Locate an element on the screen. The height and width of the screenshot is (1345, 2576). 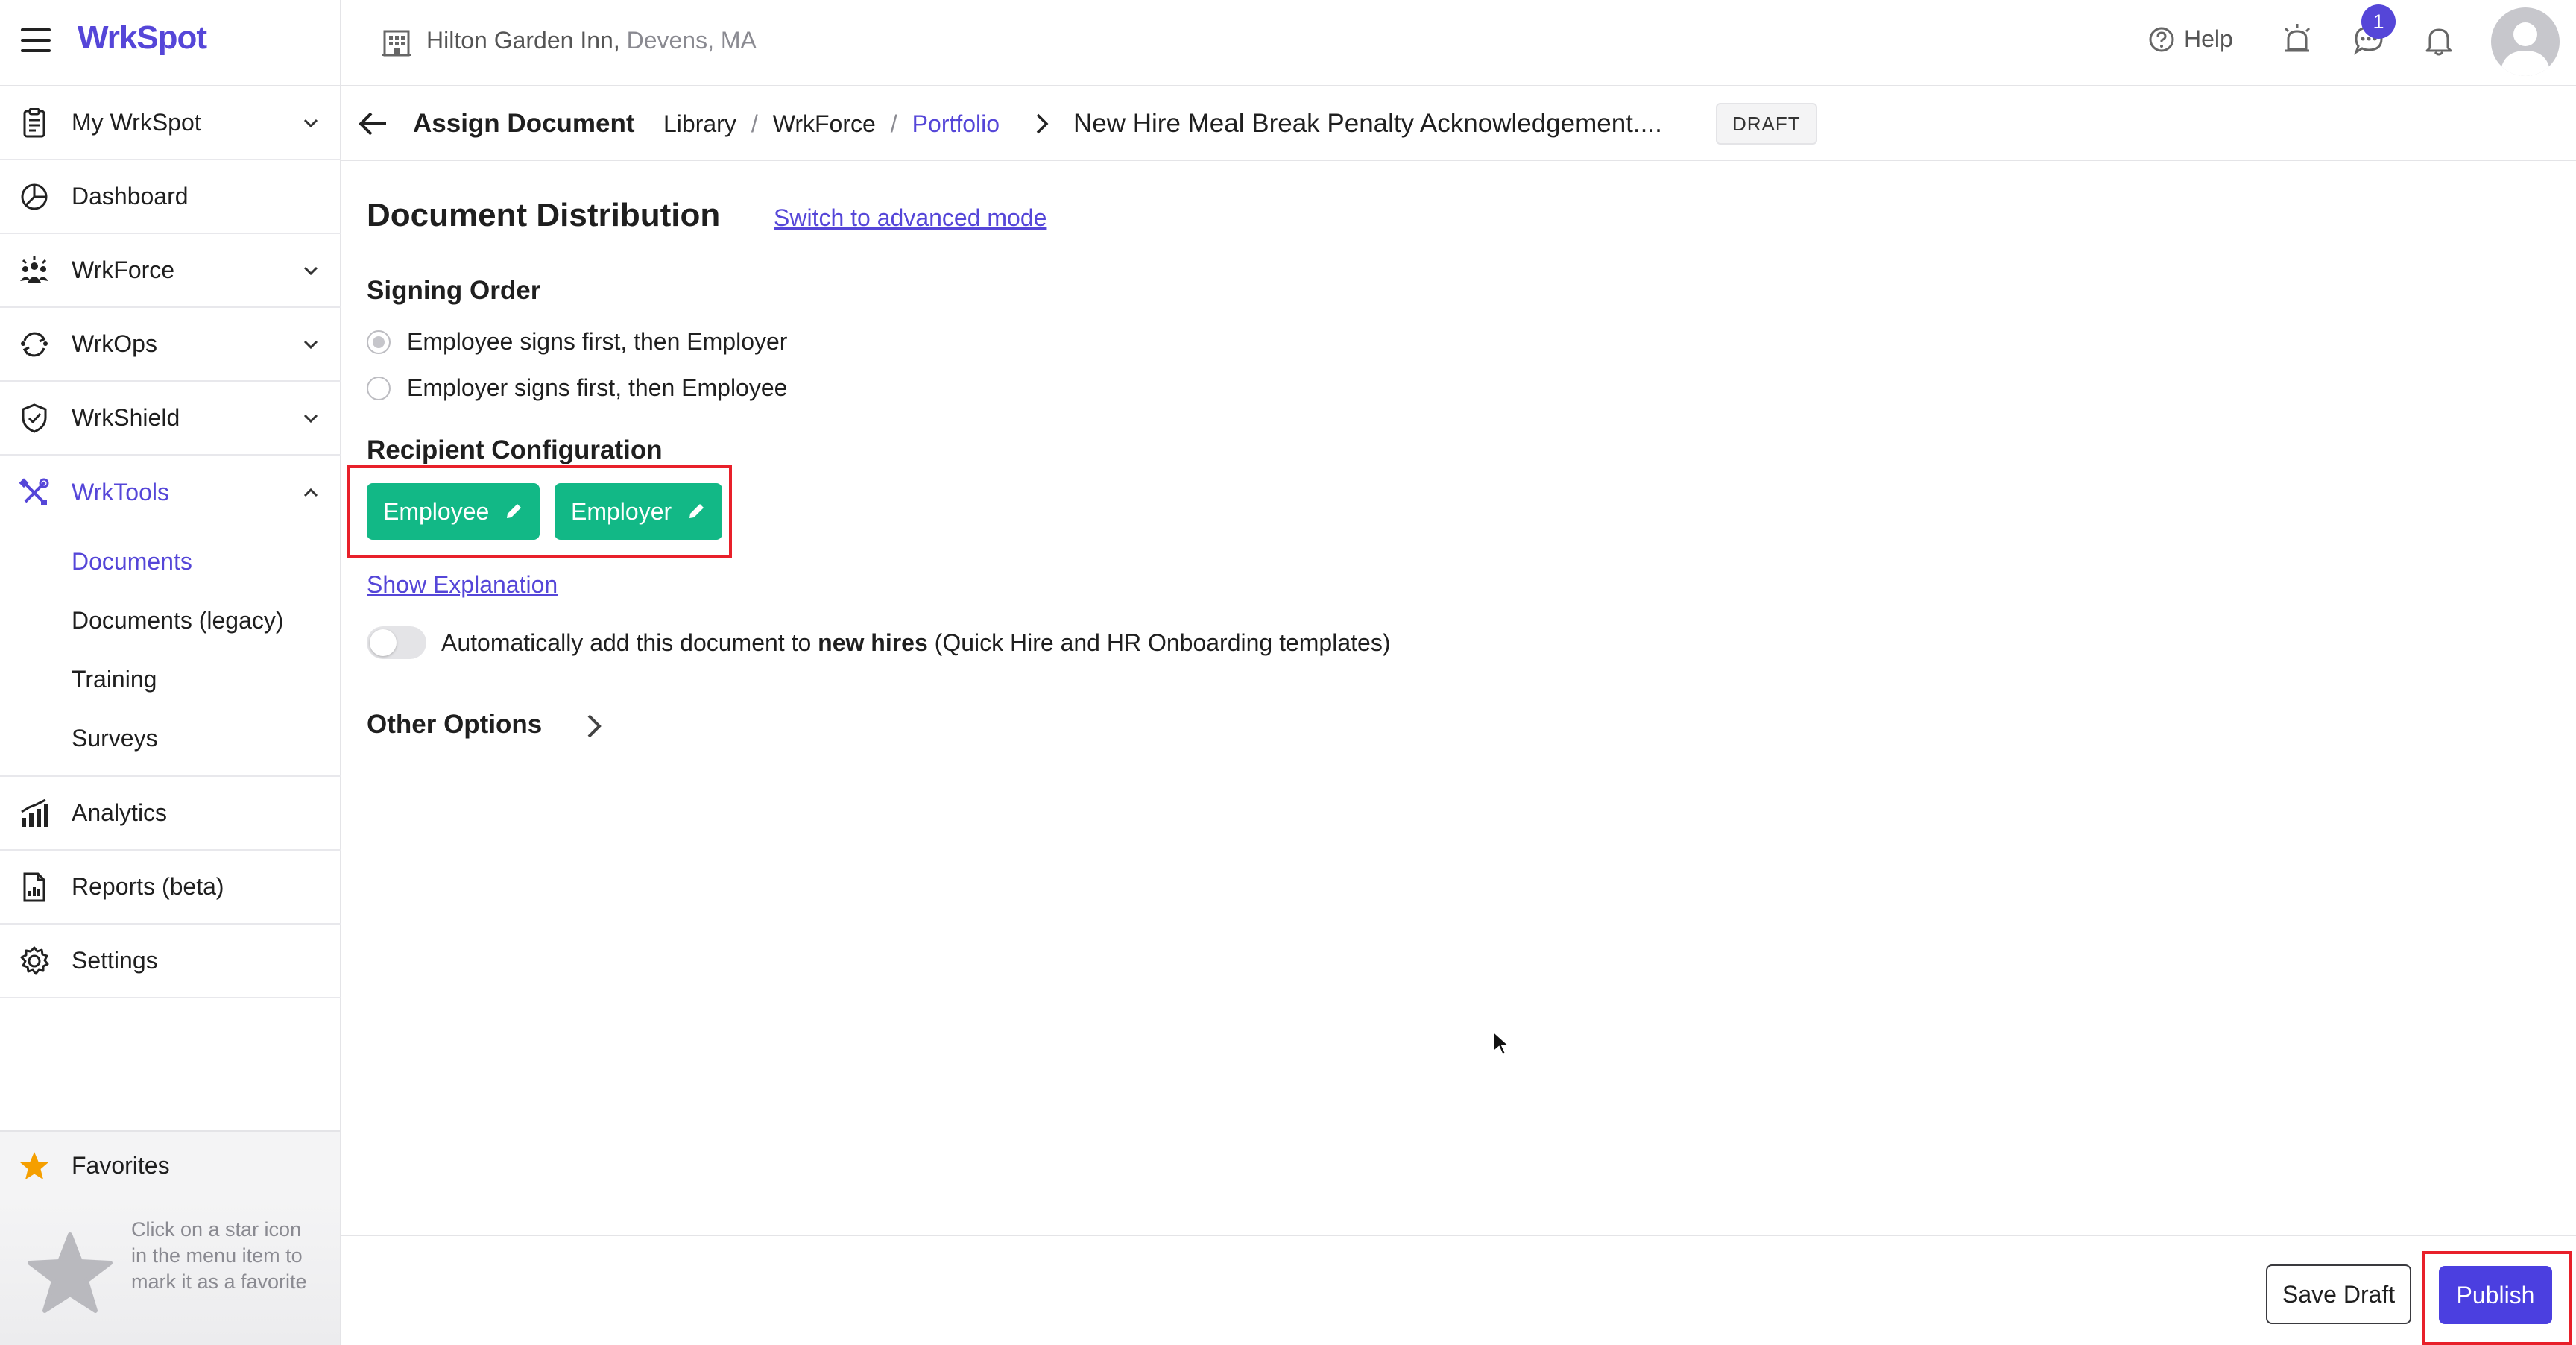
breadcrumb-wrkforce: WrkForce is located at coordinates (824, 124).